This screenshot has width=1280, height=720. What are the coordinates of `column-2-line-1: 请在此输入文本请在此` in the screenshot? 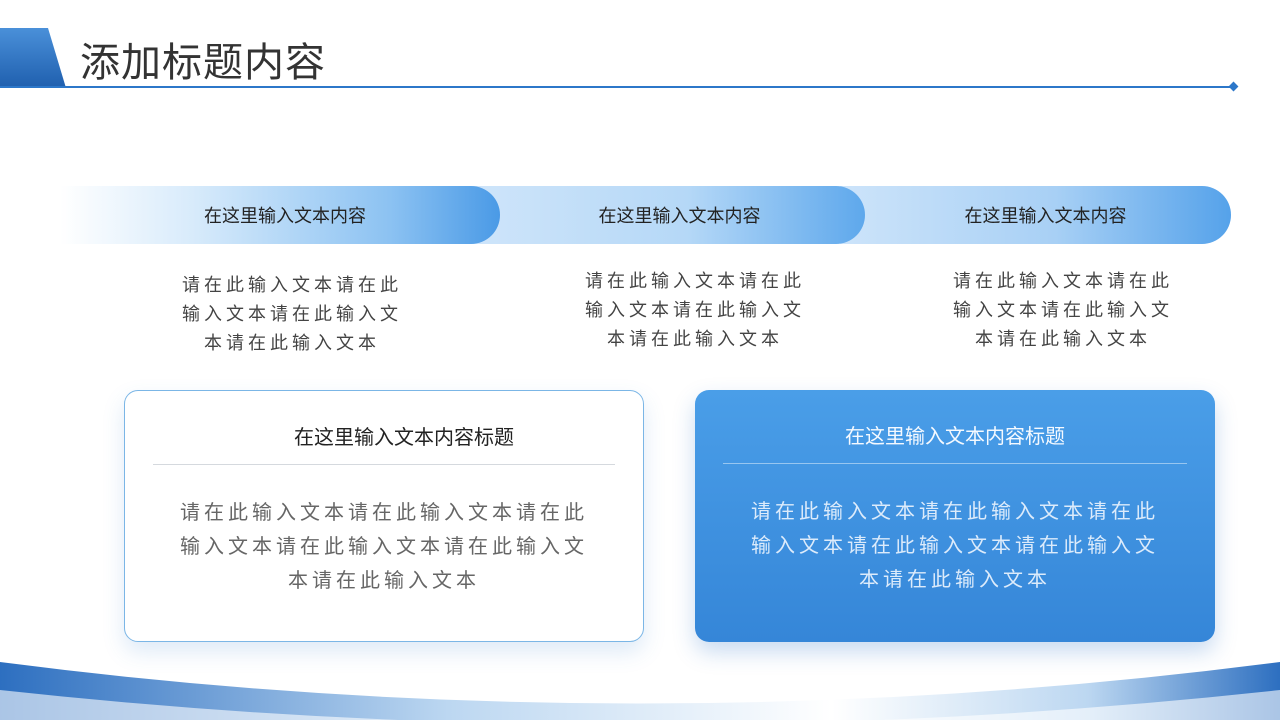 It's located at (695, 281).